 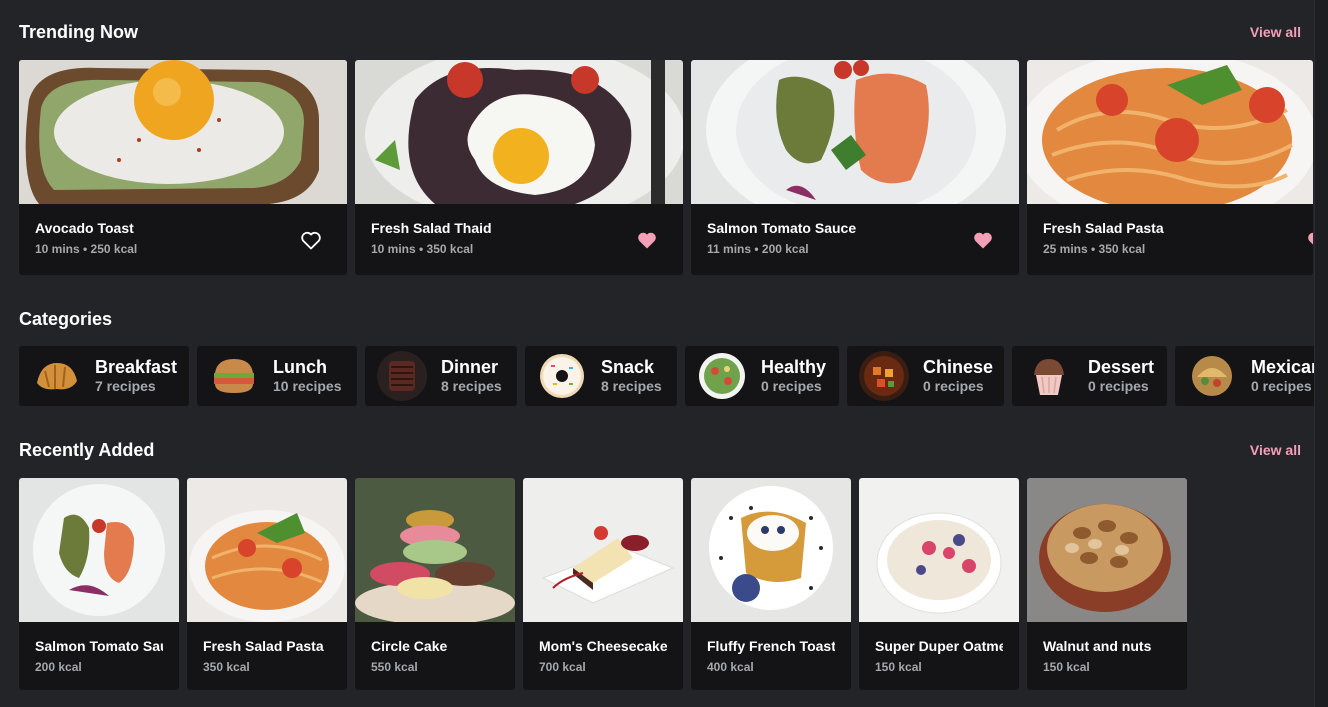 I want to click on trending-card-salmon-tomato-sauce: Salmon Tomato Sauce 11 mins • 200 kcal, so click(x=855, y=167).